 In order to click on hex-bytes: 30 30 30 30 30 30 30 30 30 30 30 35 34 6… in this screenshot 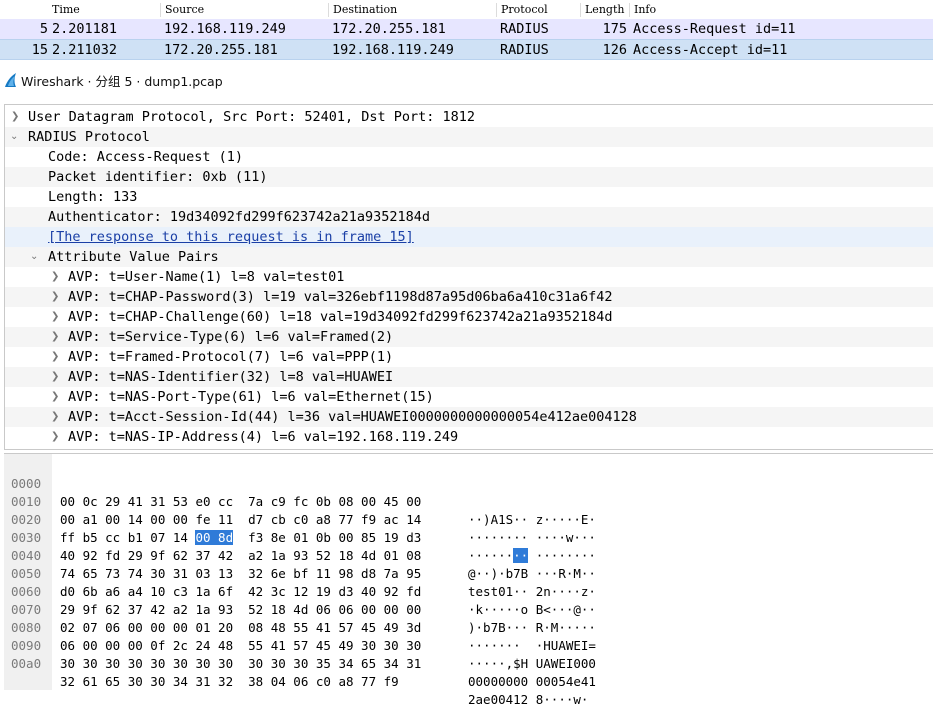, I will do `click(240, 664)`.